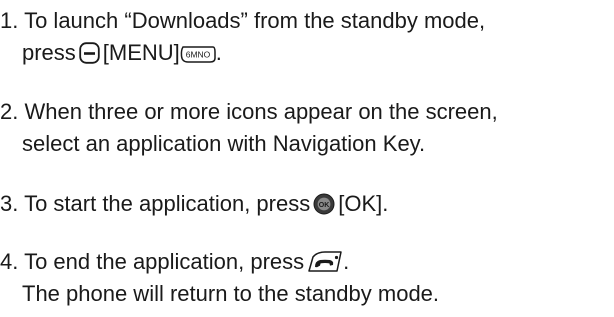 The image size is (614, 317). What do you see at coordinates (164, 261) in the screenshot?
I see `step-4-text: To end the application, press` at bounding box center [164, 261].